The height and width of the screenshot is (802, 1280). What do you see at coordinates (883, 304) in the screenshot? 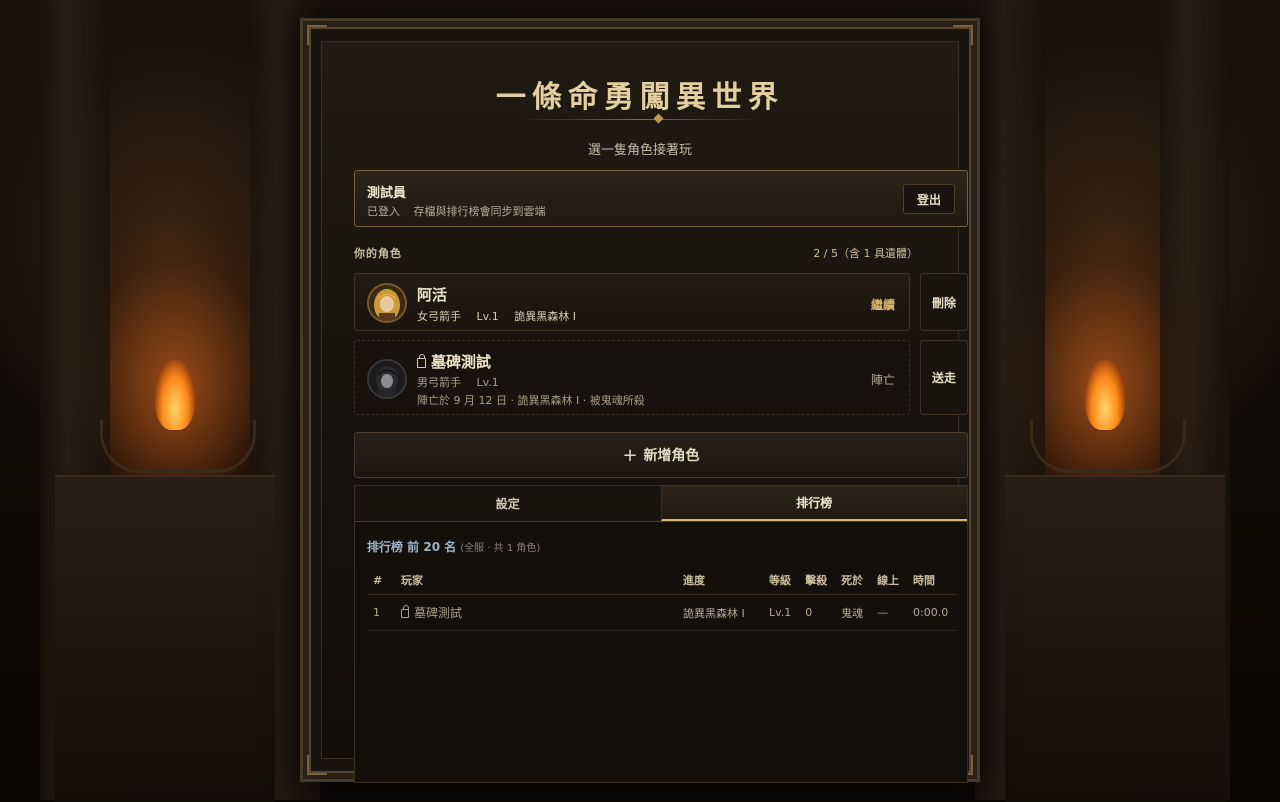
I see `continue-button: 繼續` at bounding box center [883, 304].